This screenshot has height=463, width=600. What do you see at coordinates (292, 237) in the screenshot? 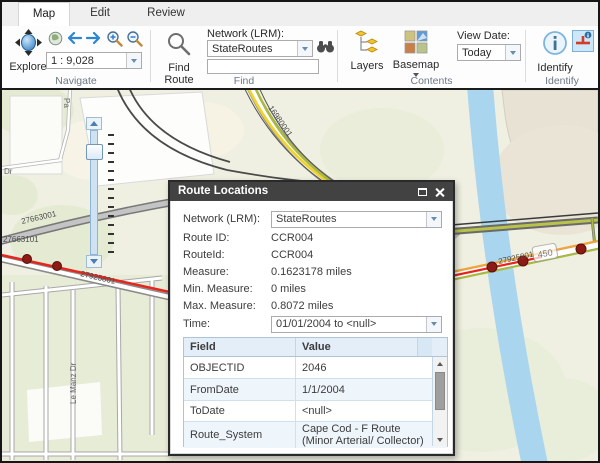
I see `route-id-value: CCR004` at bounding box center [292, 237].